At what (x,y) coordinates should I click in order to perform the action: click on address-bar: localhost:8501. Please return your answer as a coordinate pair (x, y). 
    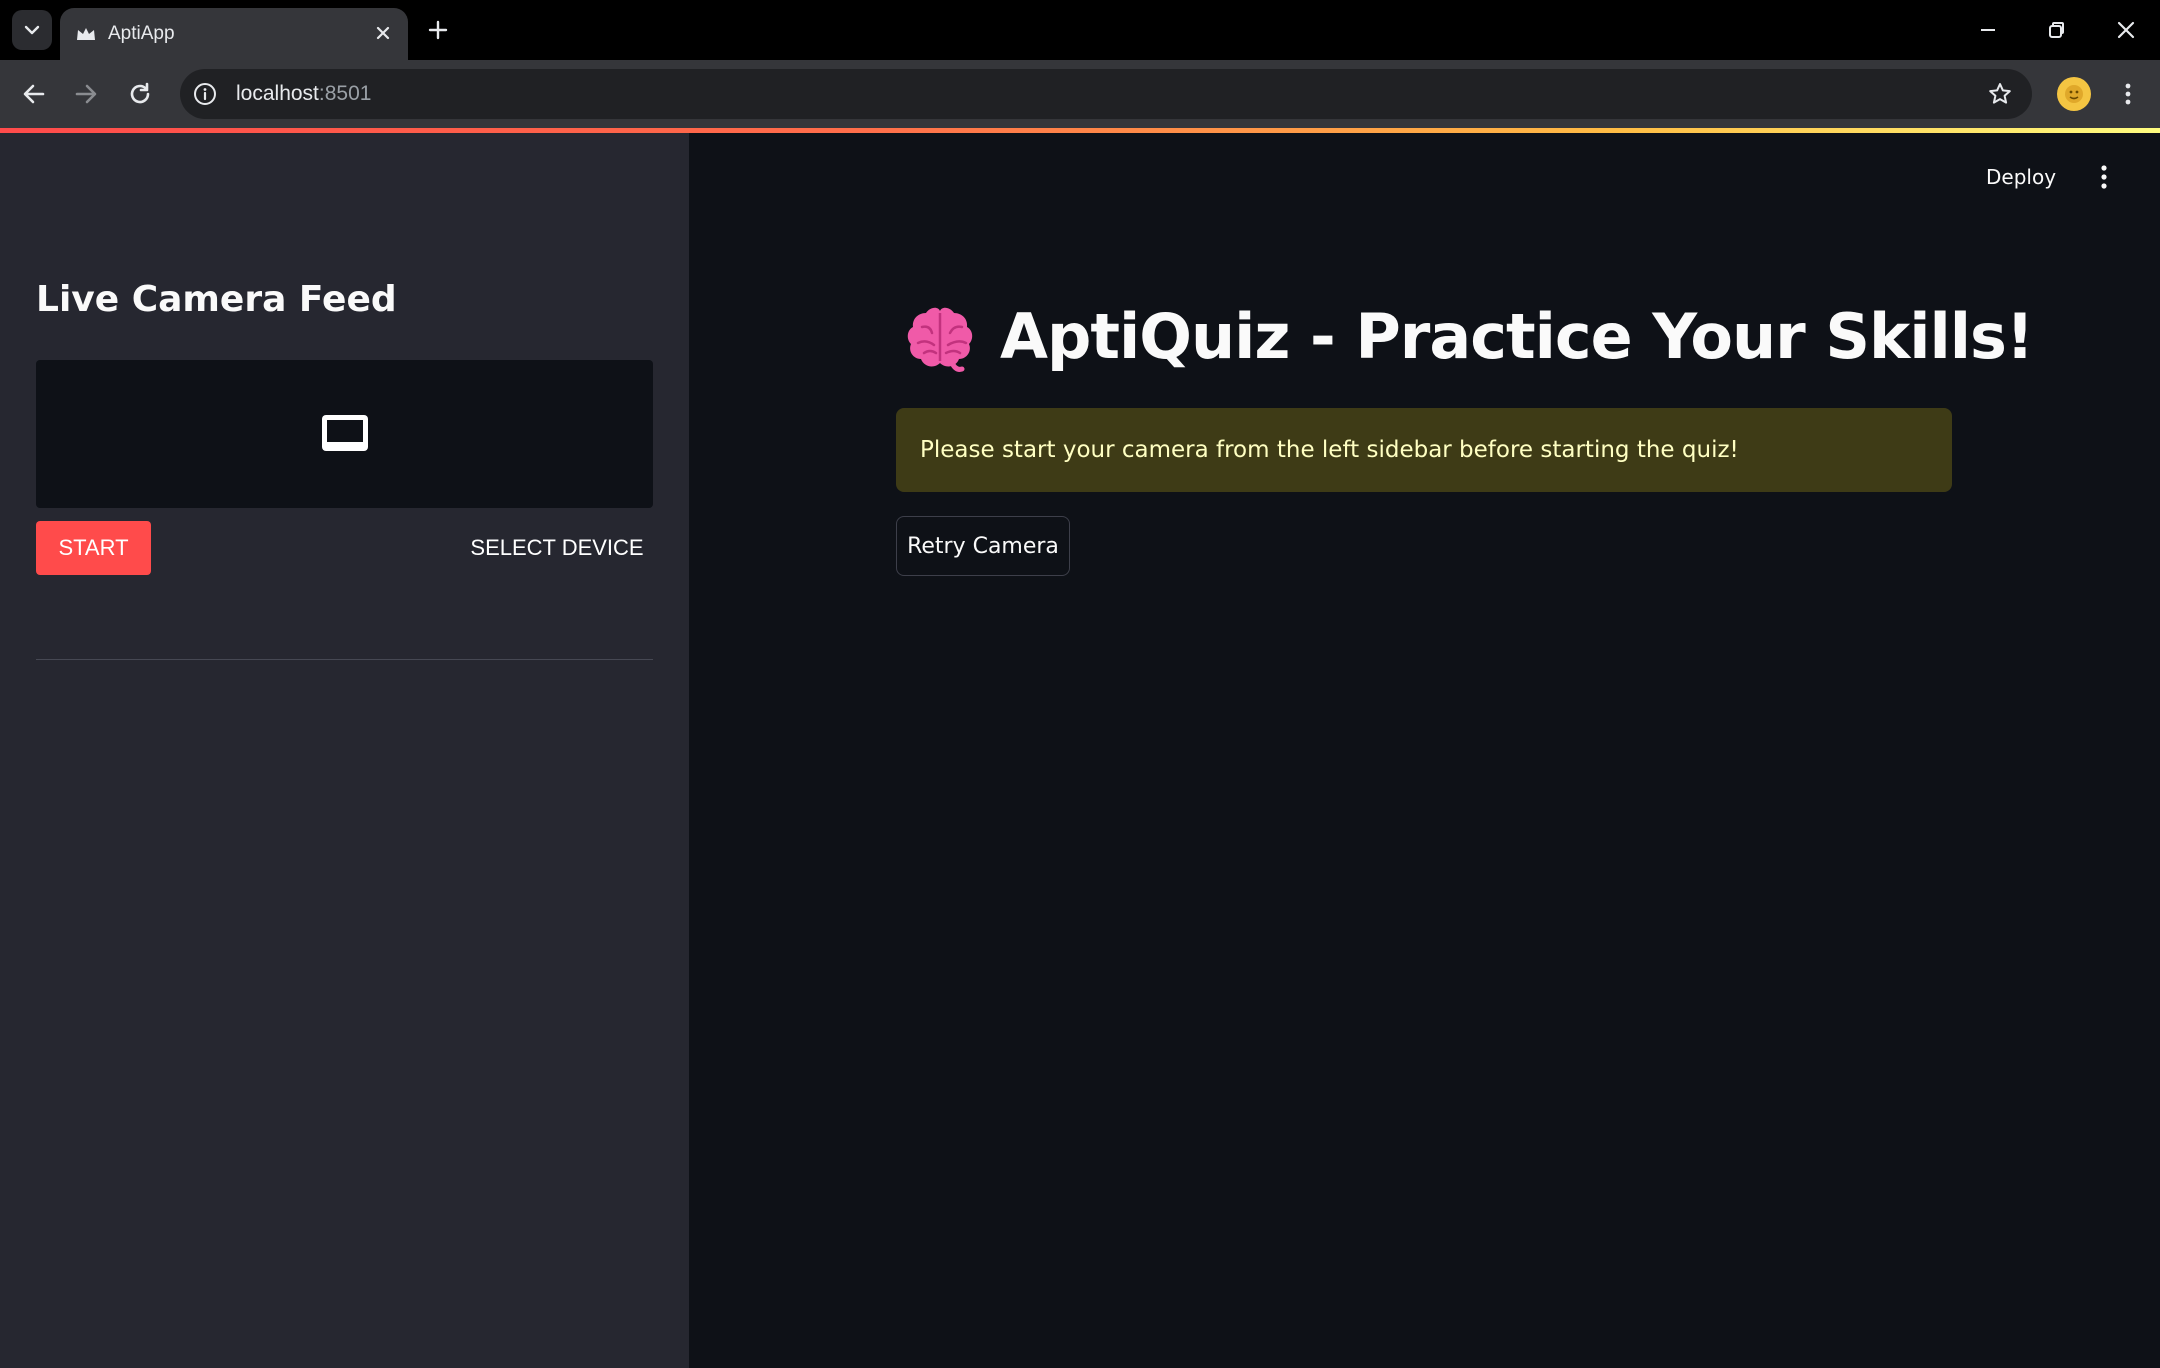
    Looking at the image, I should click on (1106, 94).